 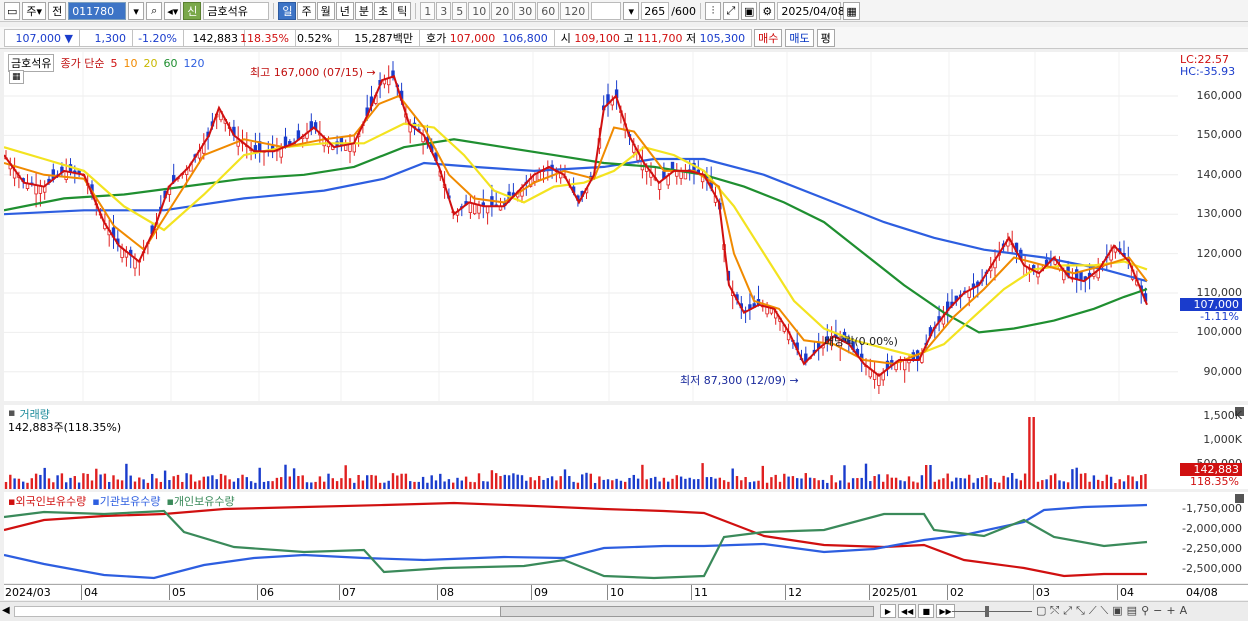 I want to click on time-axis-label: 04, so click(x=1127, y=592).